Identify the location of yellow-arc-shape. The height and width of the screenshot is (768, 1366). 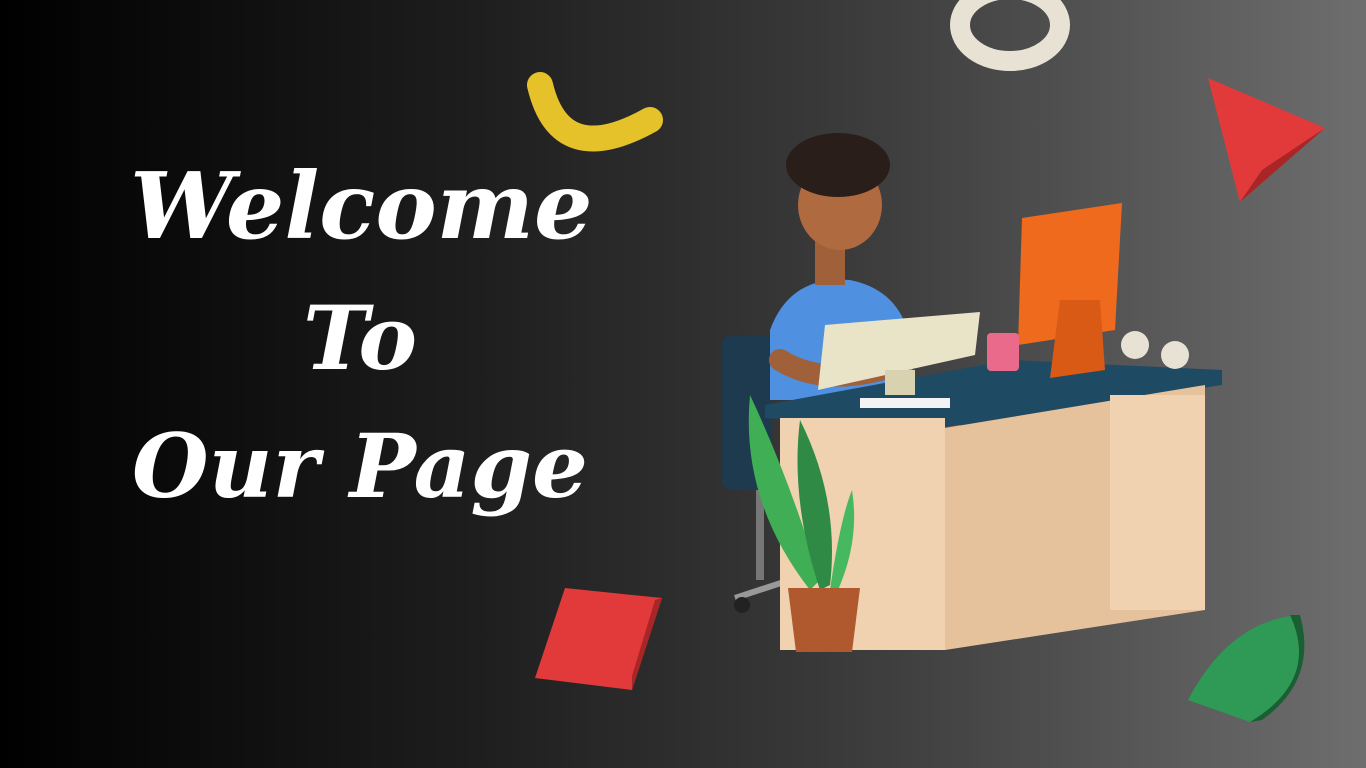
(595, 112).